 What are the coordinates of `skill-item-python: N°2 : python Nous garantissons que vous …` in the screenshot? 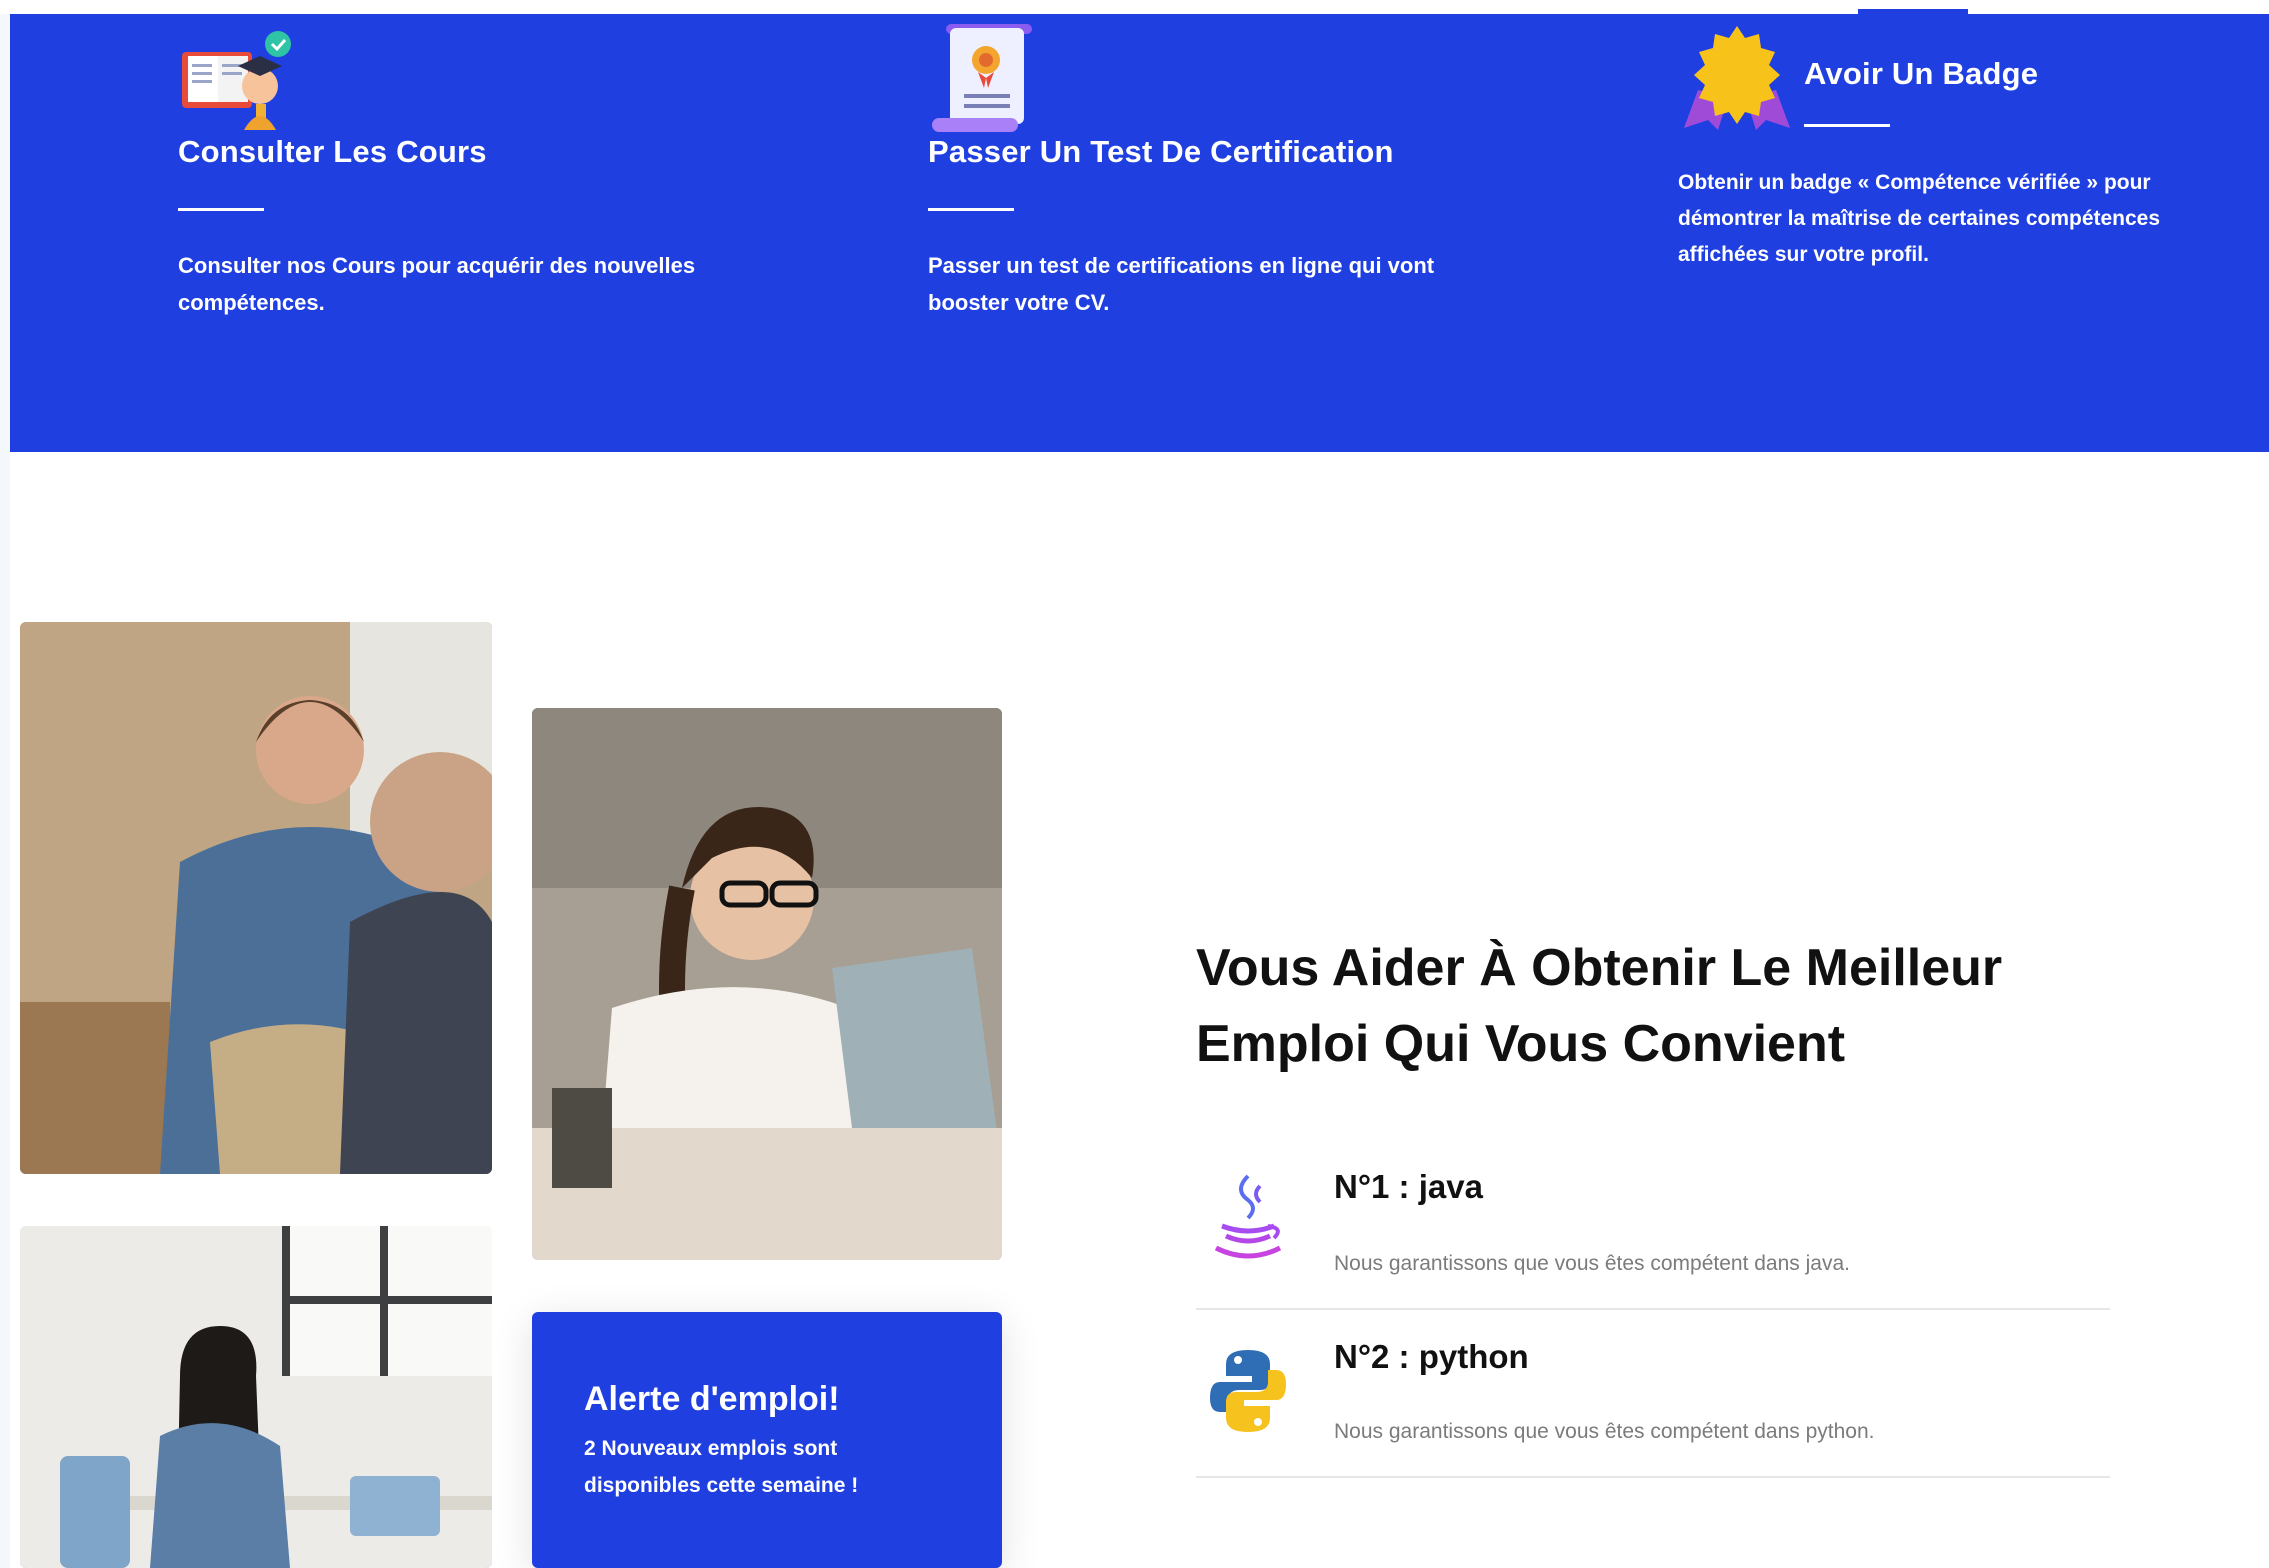 It's located at (1653, 1405).